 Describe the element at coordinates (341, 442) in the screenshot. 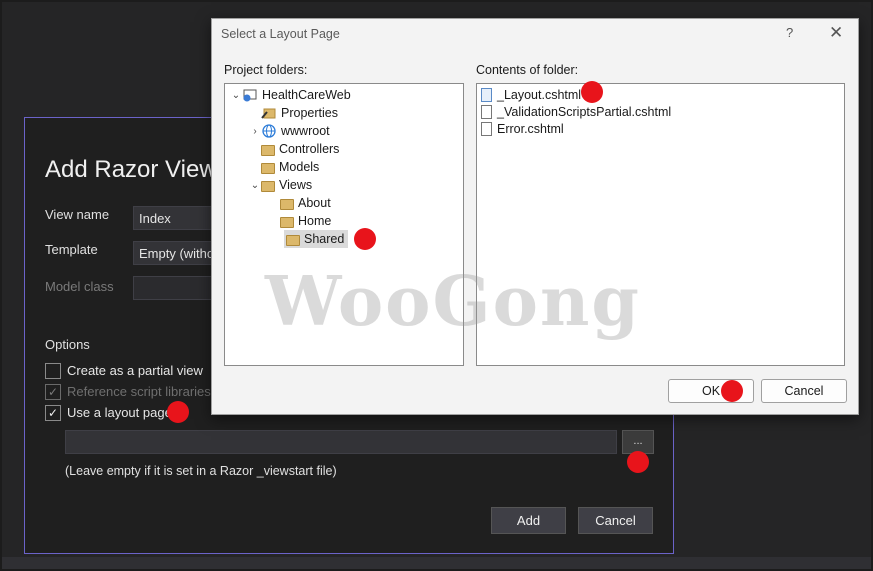

I see `layout-path-input` at that location.